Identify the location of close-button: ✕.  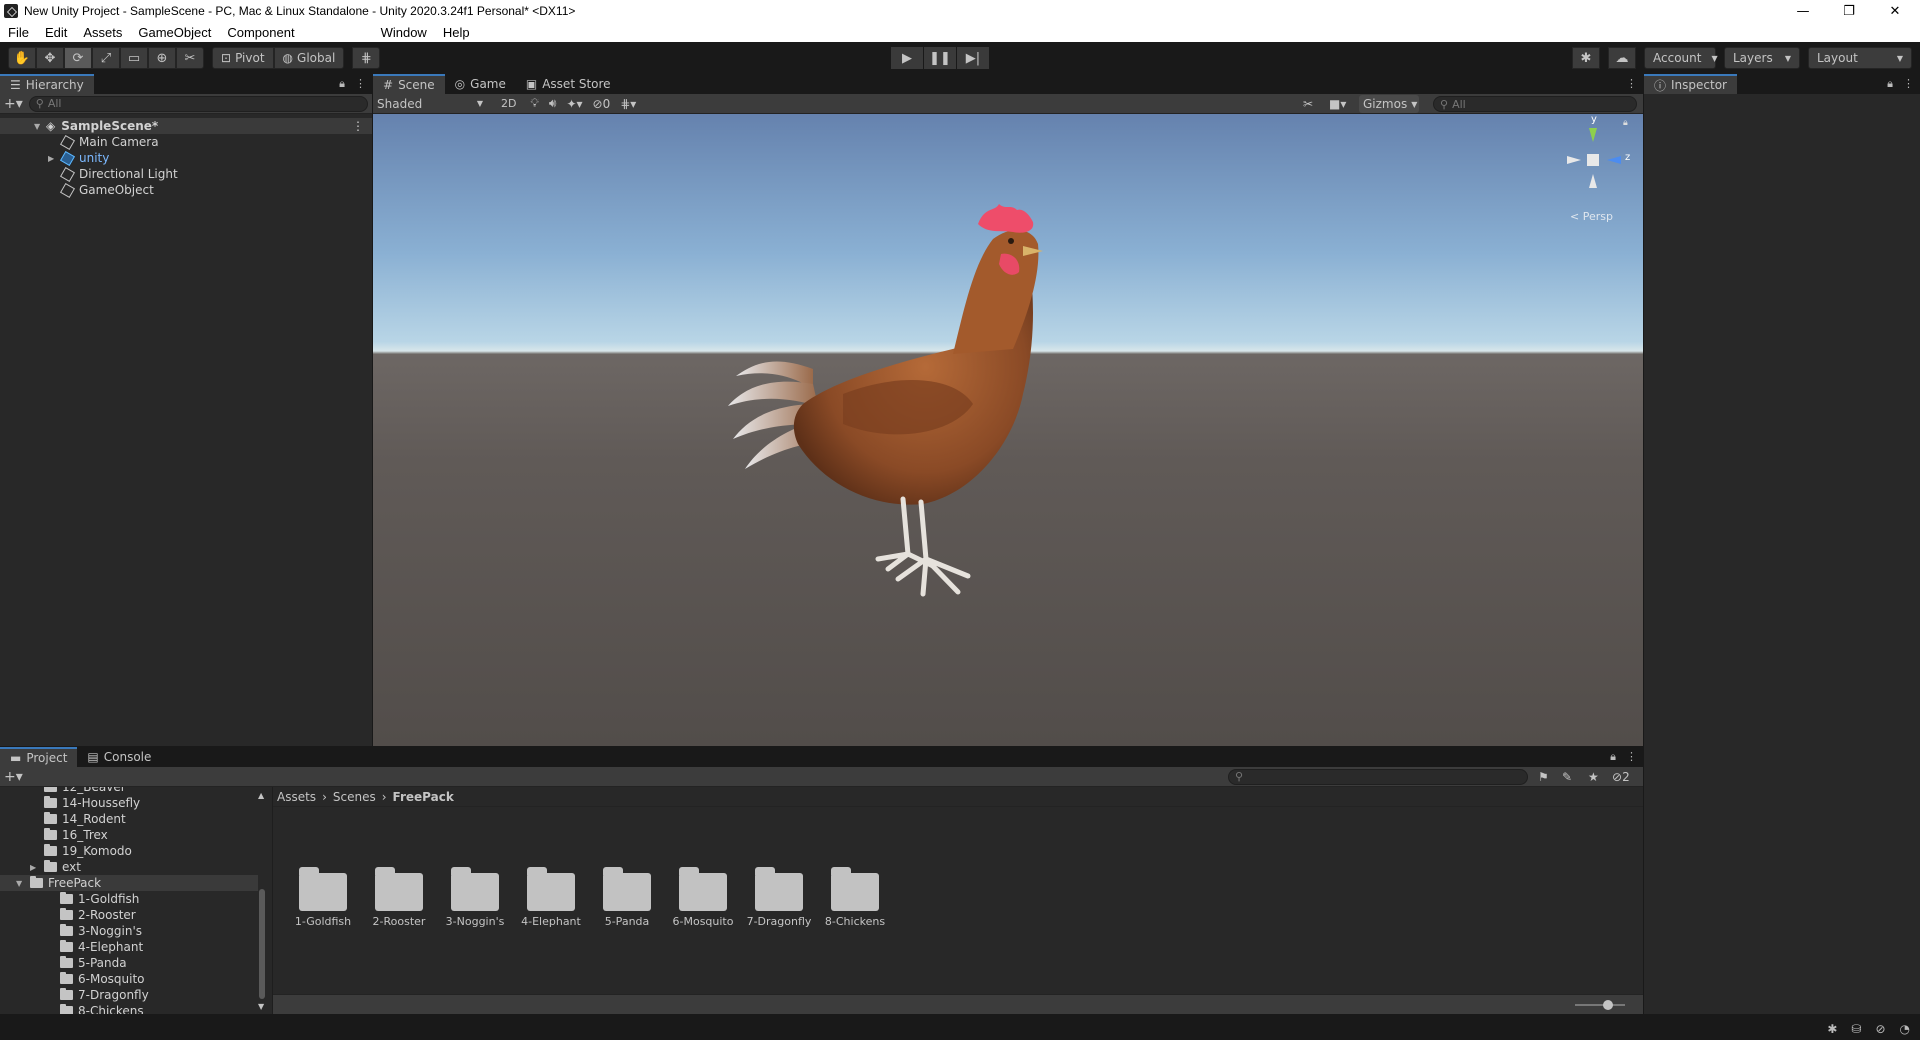
(1895, 11).